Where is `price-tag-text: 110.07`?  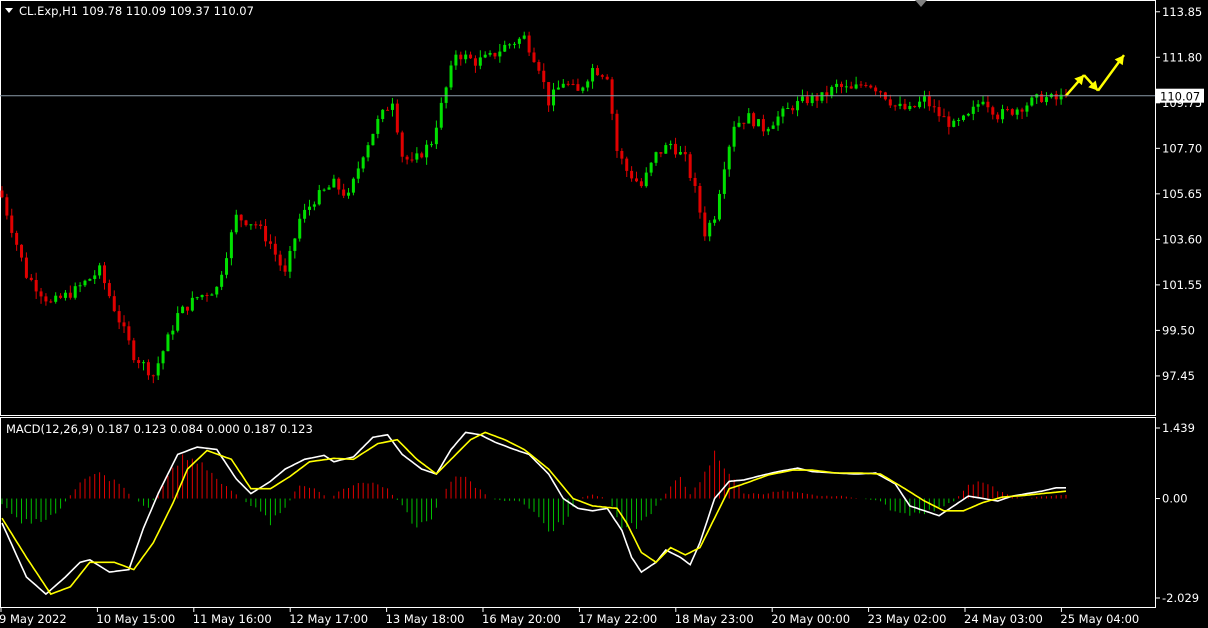 price-tag-text: 110.07 is located at coordinates (1180, 97).